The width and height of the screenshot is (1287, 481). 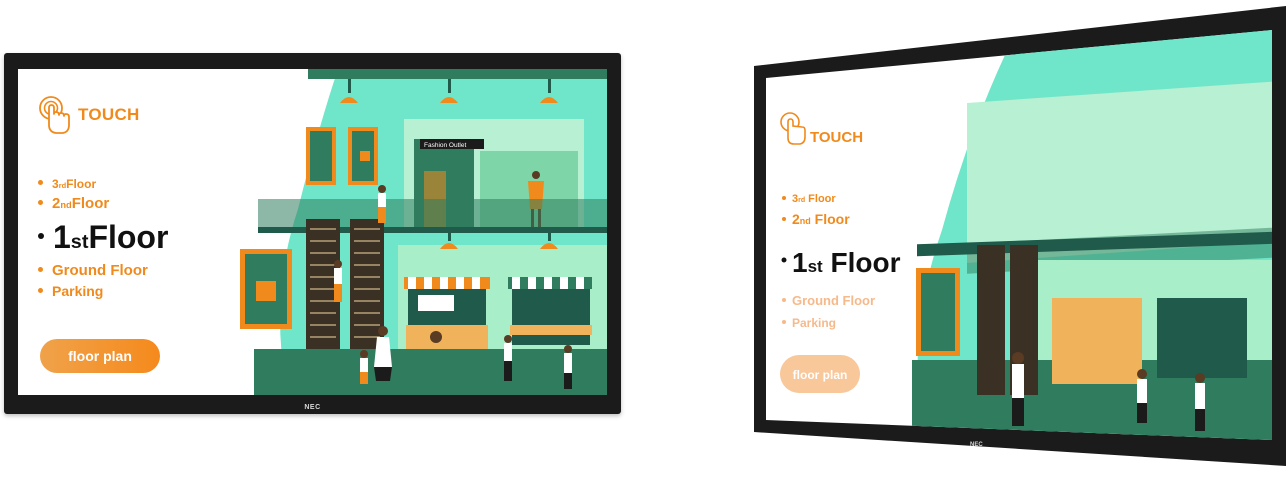 What do you see at coordinates (976, 445) in the screenshot?
I see `right-bezel-logo: NEC` at bounding box center [976, 445].